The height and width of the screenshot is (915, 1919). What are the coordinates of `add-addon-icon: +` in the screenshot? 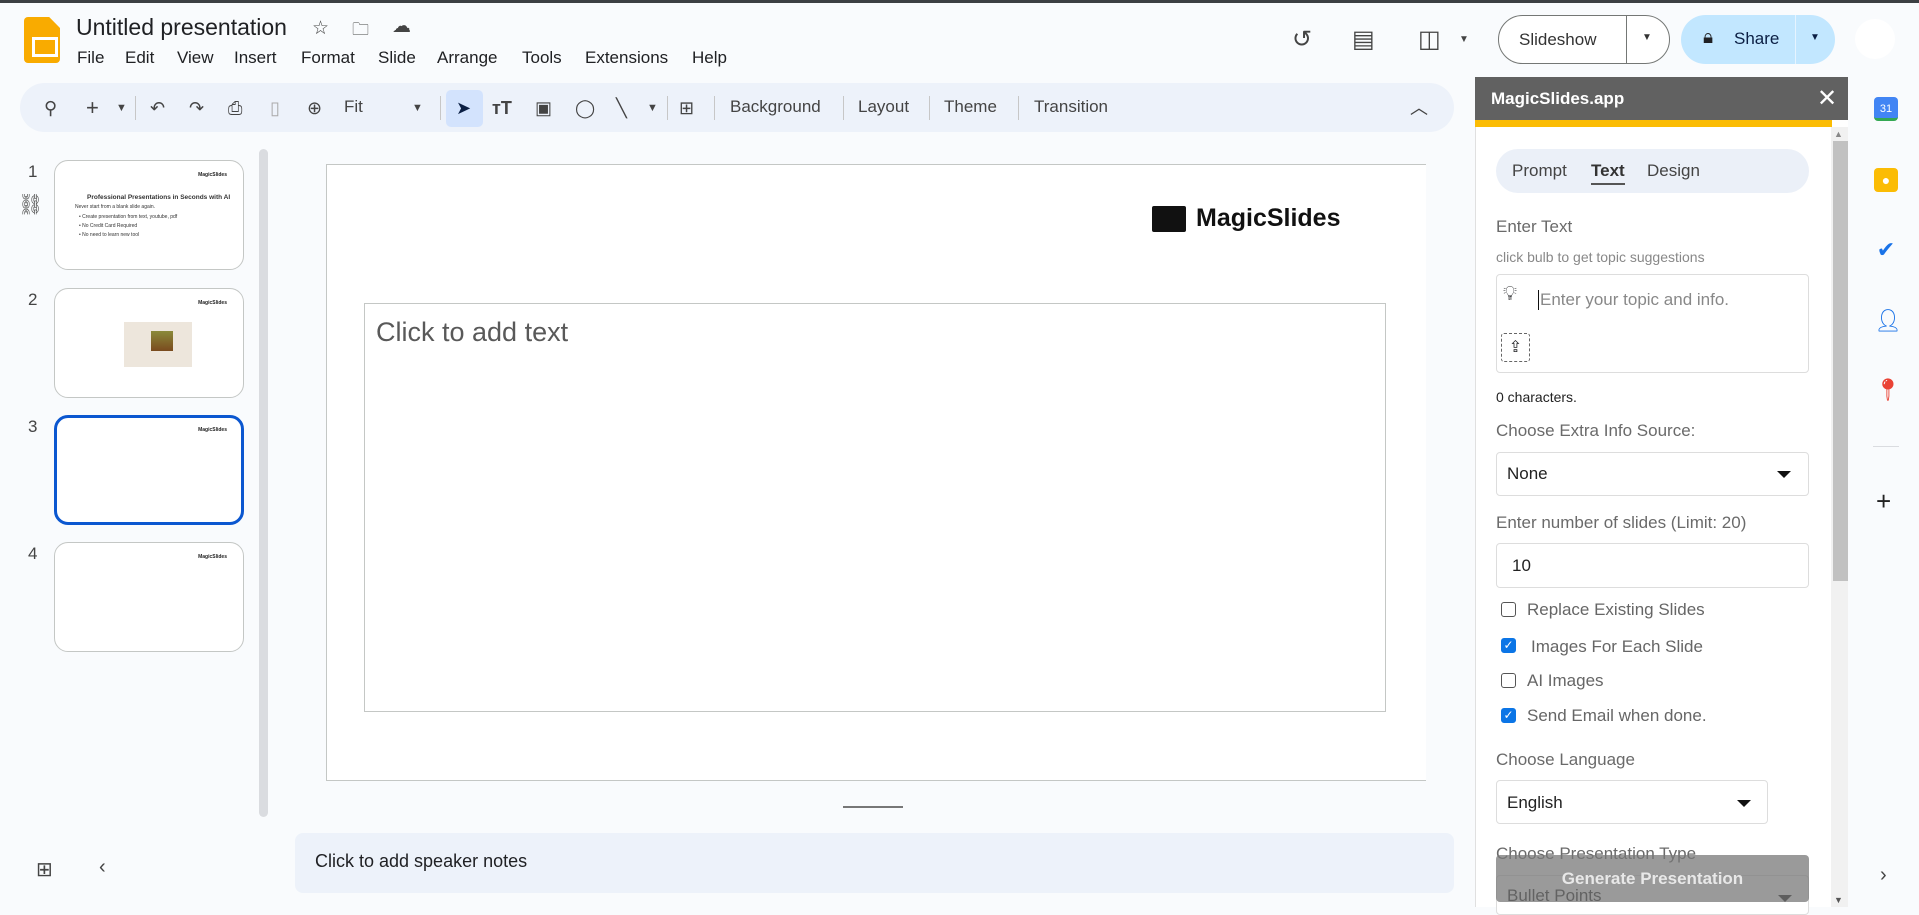 It's located at (1883, 501).